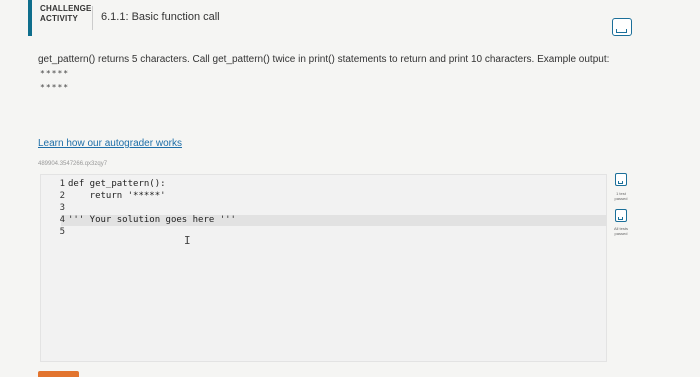 This screenshot has width=700, height=377. Describe the element at coordinates (621, 179) in the screenshot. I see `test-1-check-box-icon` at that location.